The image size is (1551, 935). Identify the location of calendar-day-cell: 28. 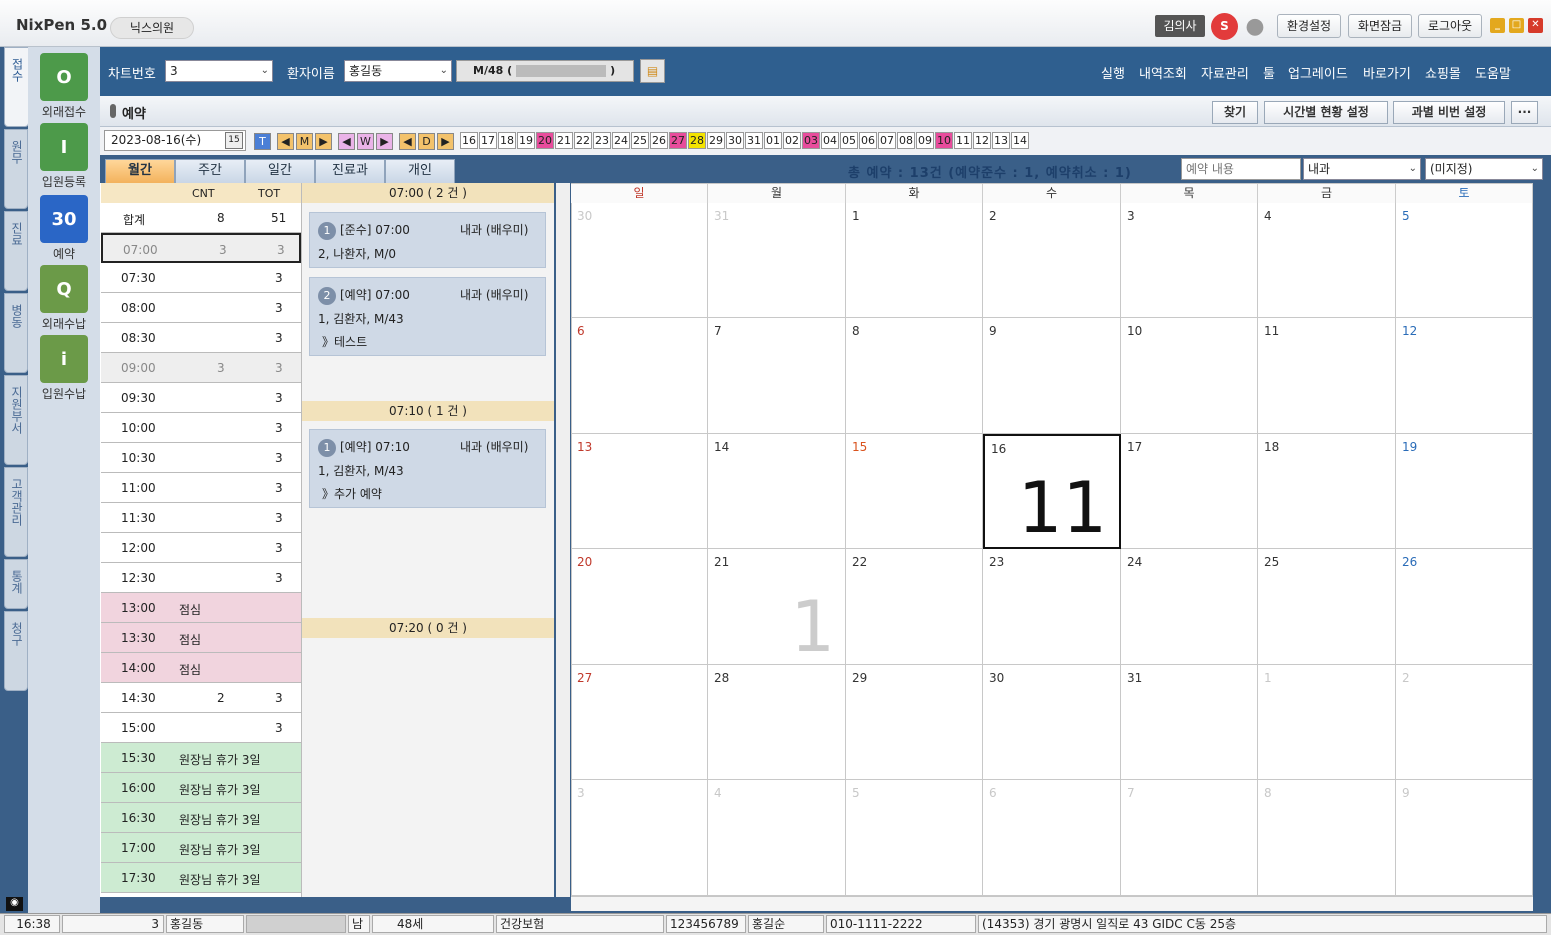
(777, 722).